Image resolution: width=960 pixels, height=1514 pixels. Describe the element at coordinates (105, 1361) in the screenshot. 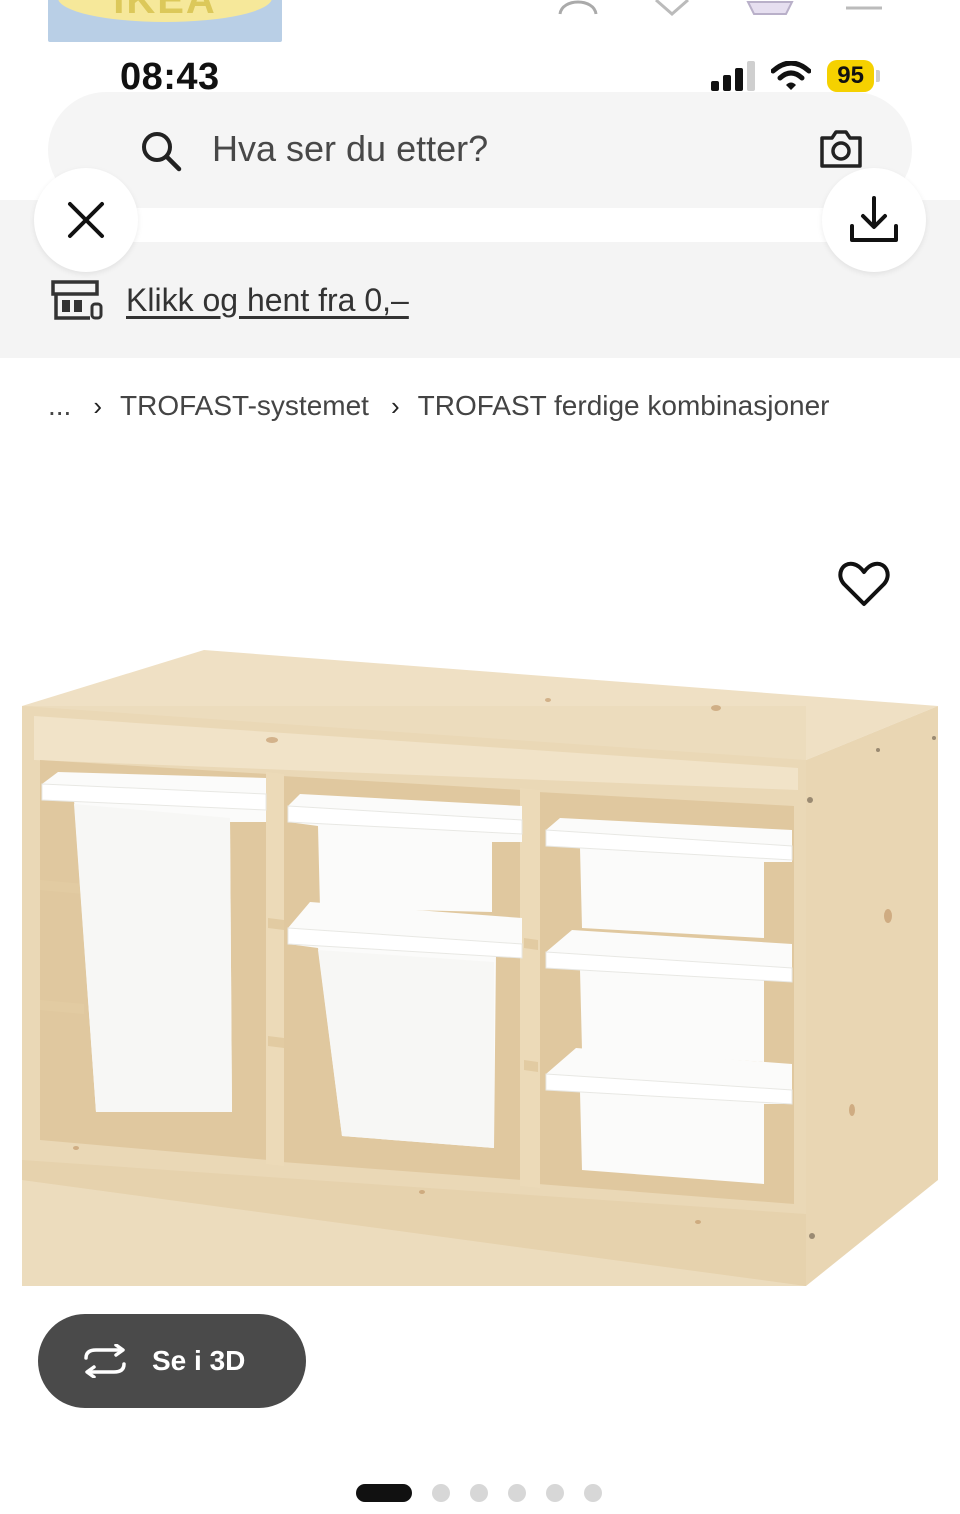

I see `rotate-3d-icon` at that location.